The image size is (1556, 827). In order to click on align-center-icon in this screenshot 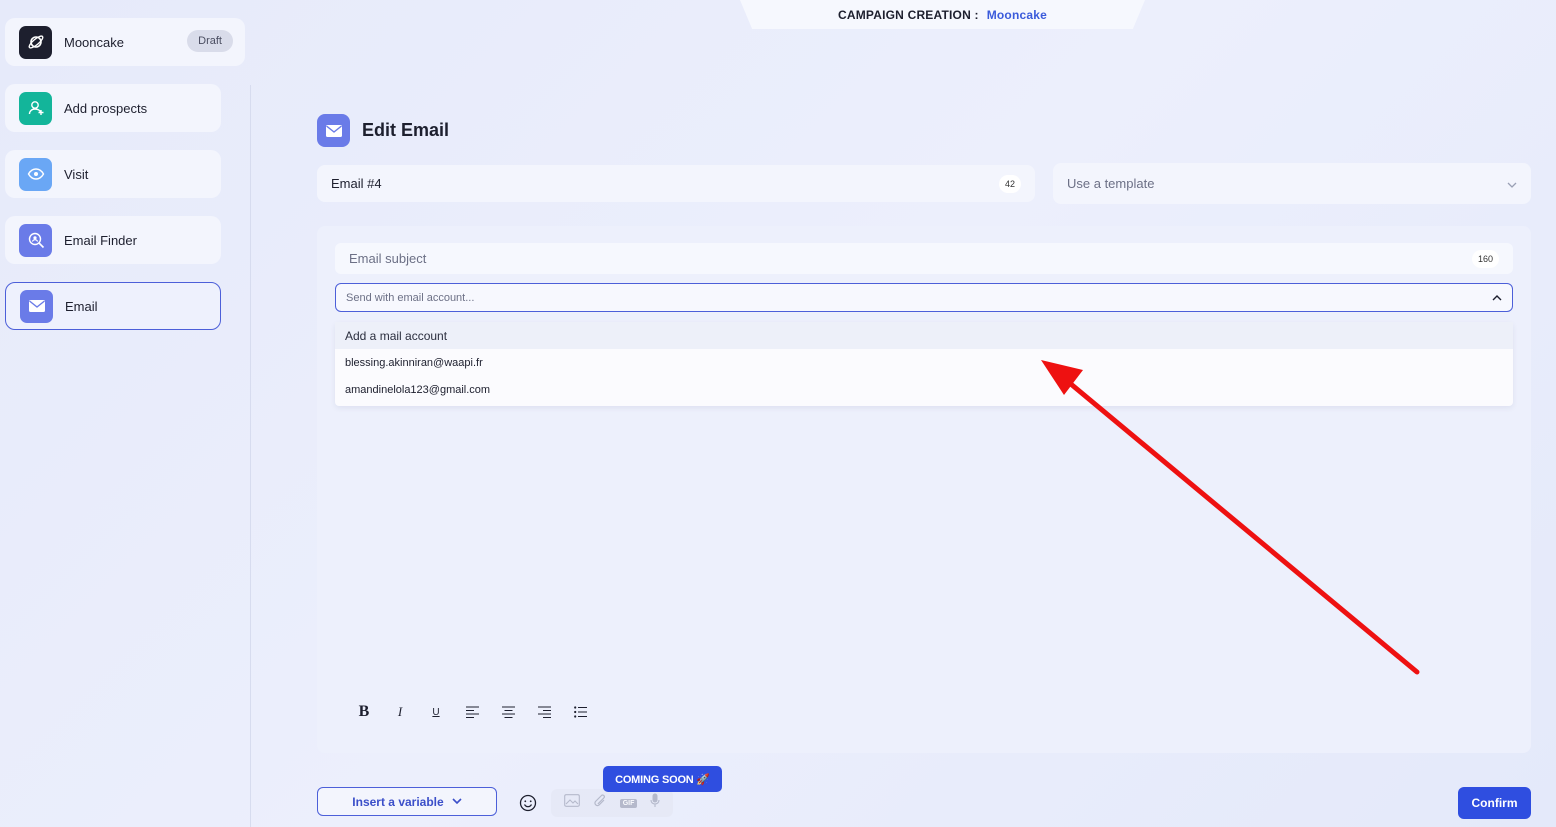, I will do `click(508, 712)`.